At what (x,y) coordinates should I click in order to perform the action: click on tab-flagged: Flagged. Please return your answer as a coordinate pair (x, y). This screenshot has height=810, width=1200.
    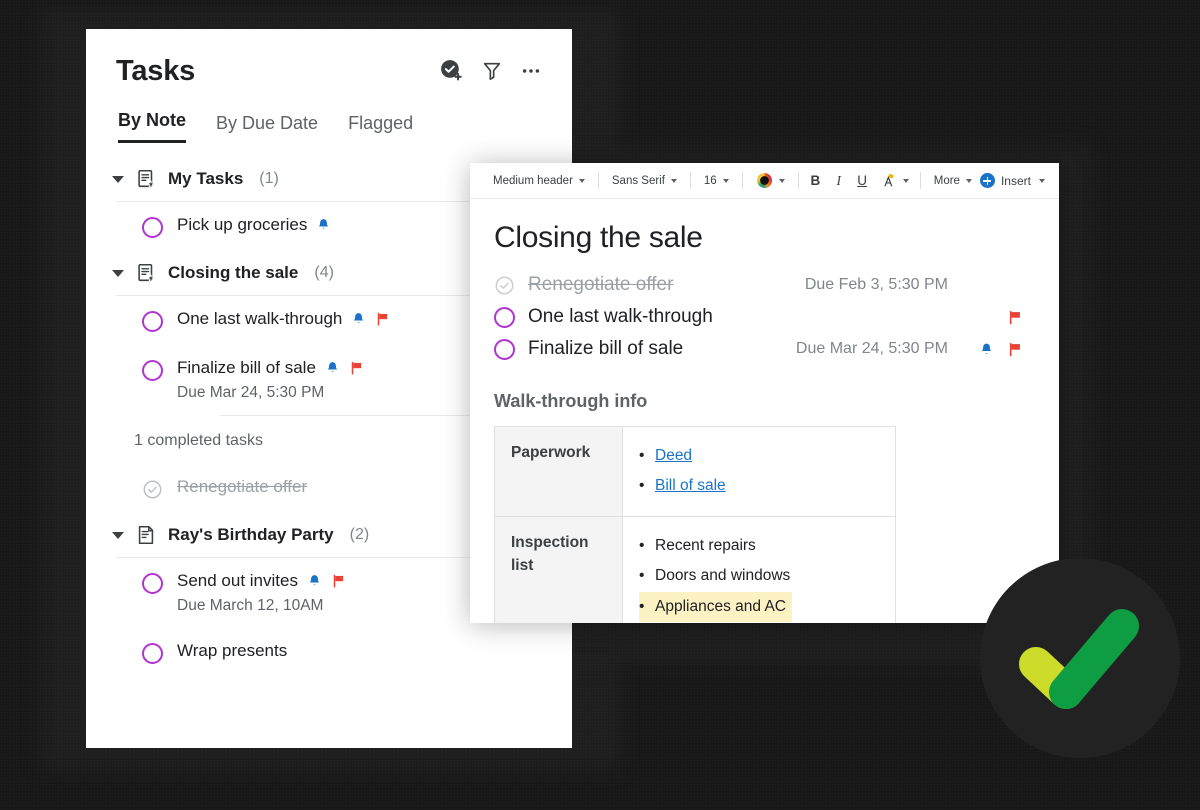
    Looking at the image, I should click on (380, 128).